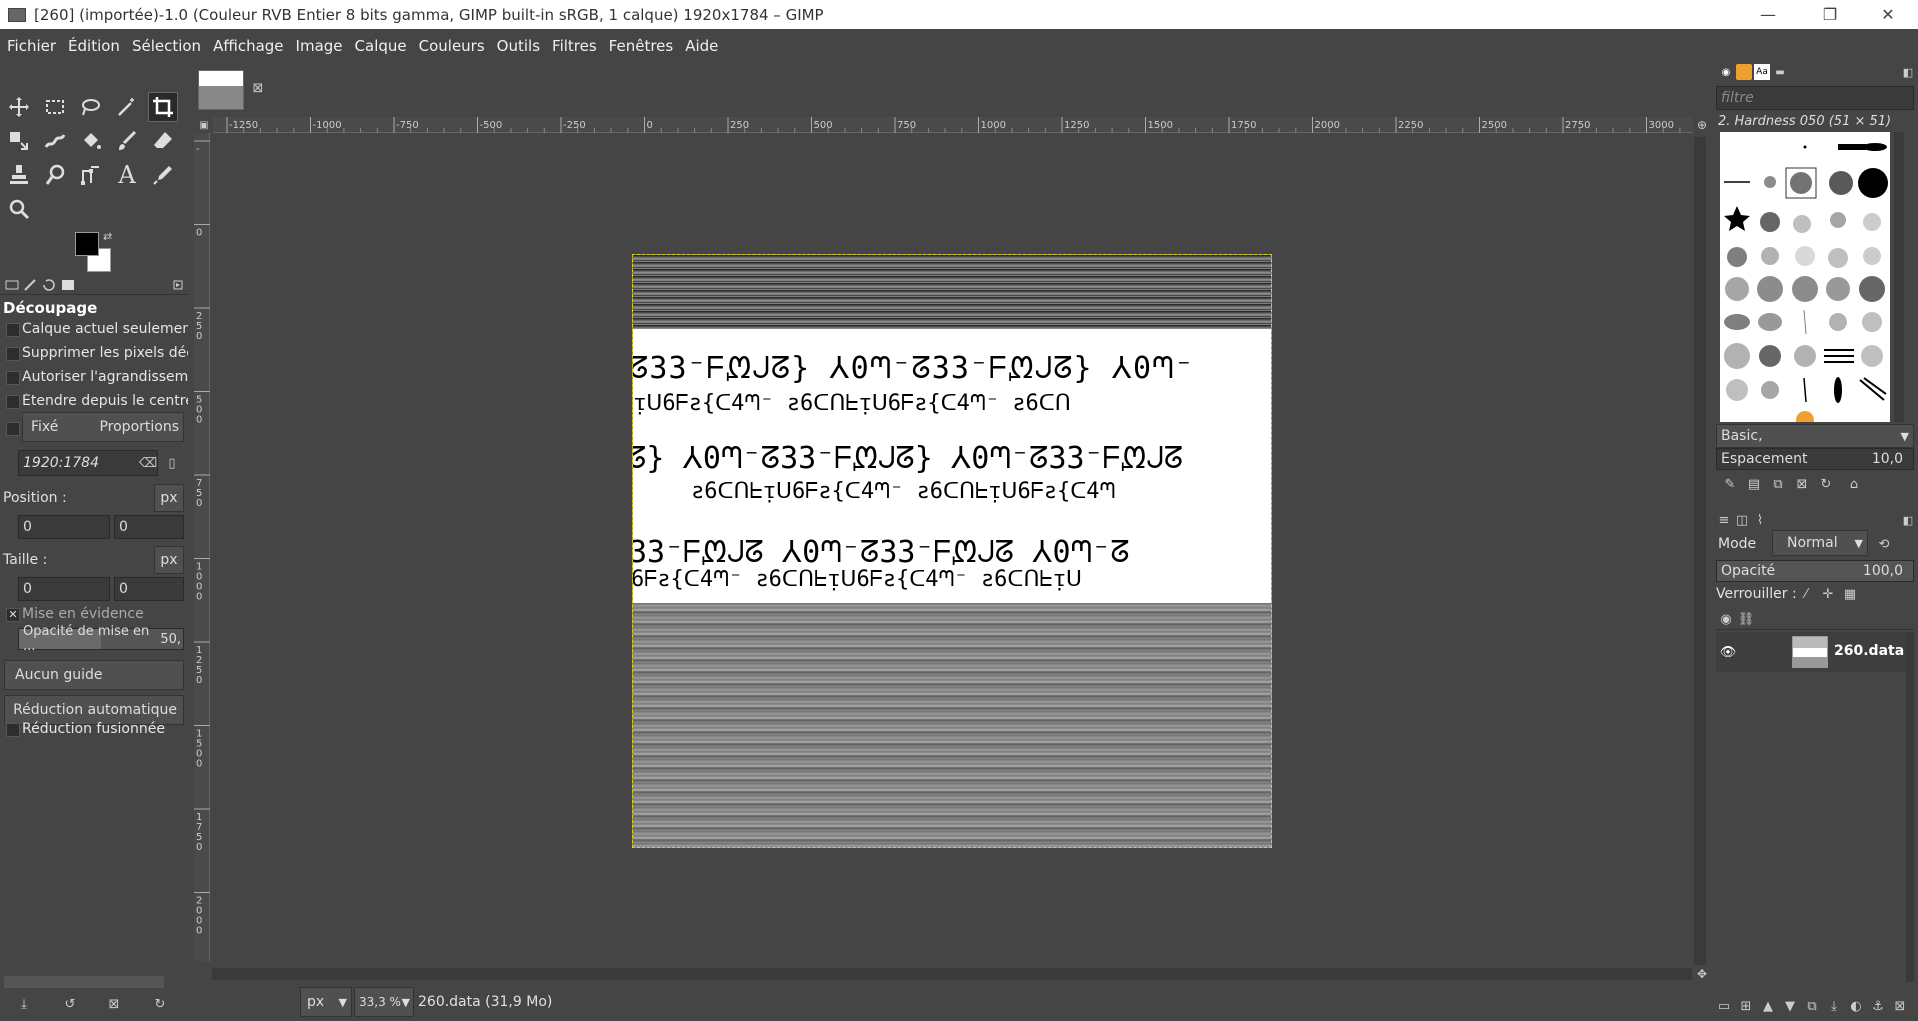 Image resolution: width=1918 pixels, height=1021 pixels. I want to click on lock-alpha-icon: ▦, so click(1850, 594).